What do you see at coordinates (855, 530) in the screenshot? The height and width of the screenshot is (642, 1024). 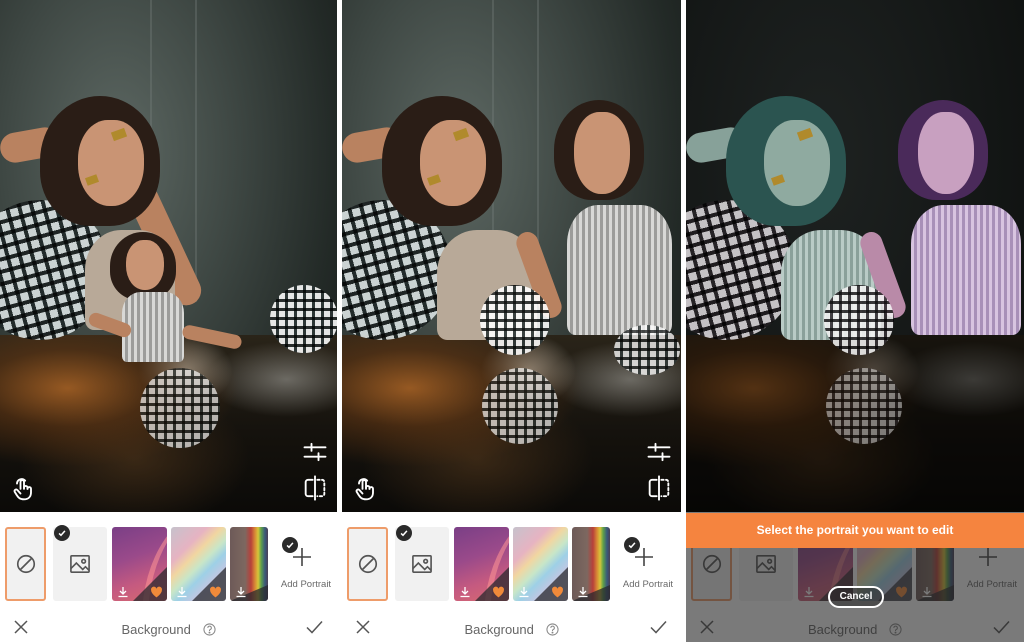 I see `select-portrait-banner: Select the portrait you want to edit` at bounding box center [855, 530].